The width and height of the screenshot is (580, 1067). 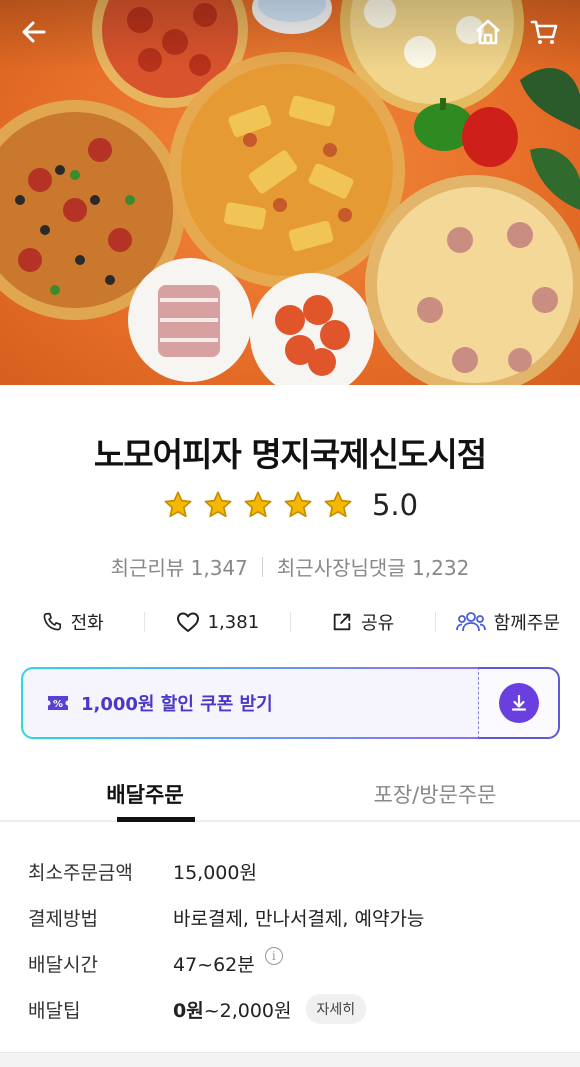 What do you see at coordinates (177, 704) in the screenshot?
I see `coupon-text: 1,000원 할인 쿠폰 받기` at bounding box center [177, 704].